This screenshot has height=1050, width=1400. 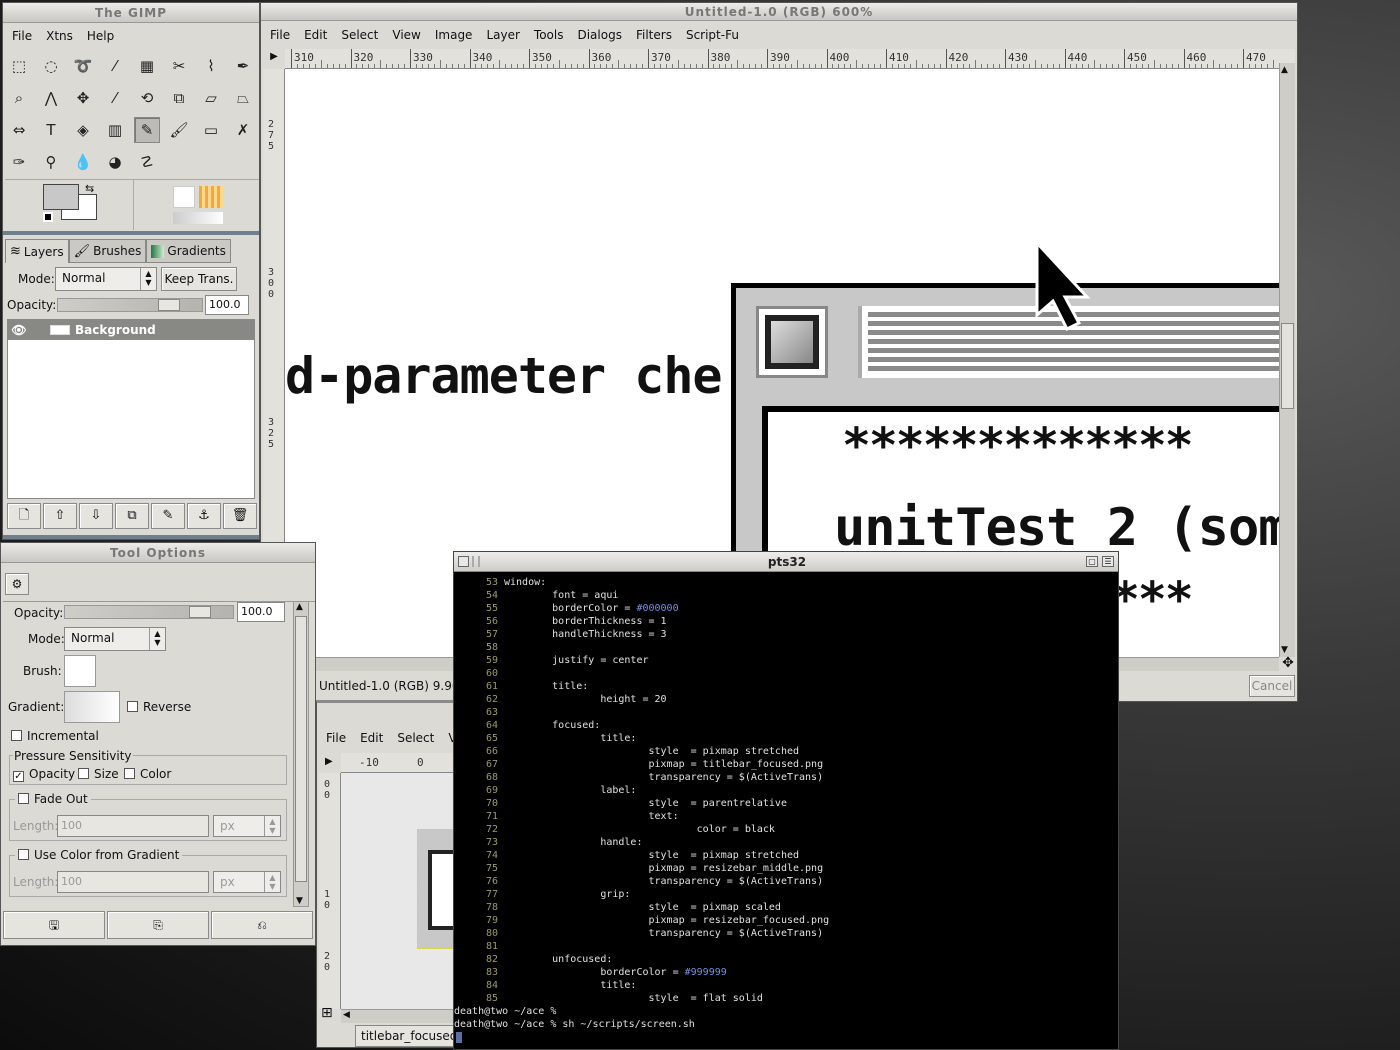 I want to click on tool-button-eraser: ▭, so click(x=211, y=130).